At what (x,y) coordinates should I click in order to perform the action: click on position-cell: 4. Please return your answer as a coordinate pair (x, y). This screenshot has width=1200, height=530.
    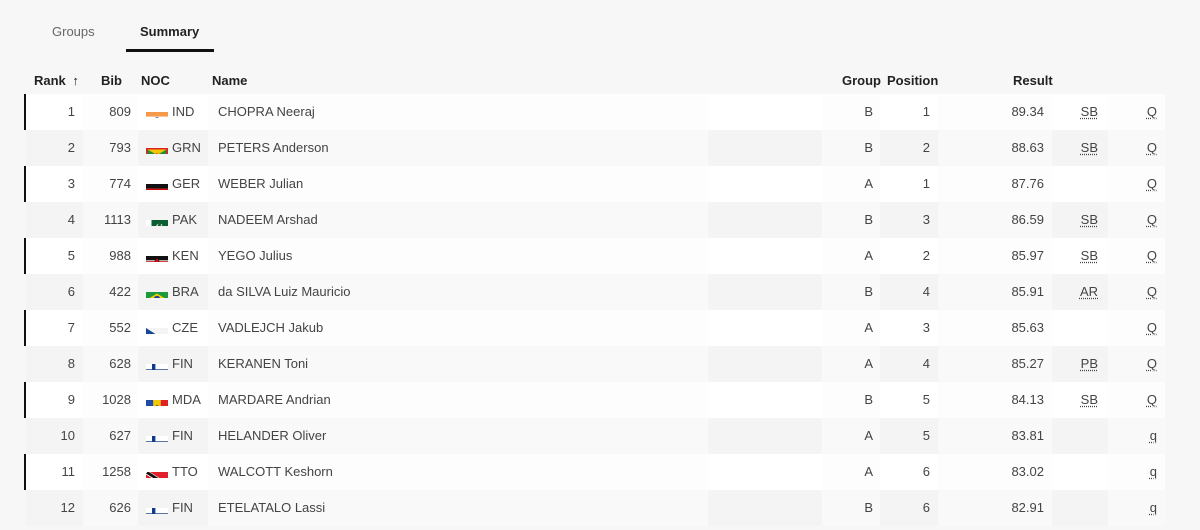
    Looking at the image, I should click on (909, 292).